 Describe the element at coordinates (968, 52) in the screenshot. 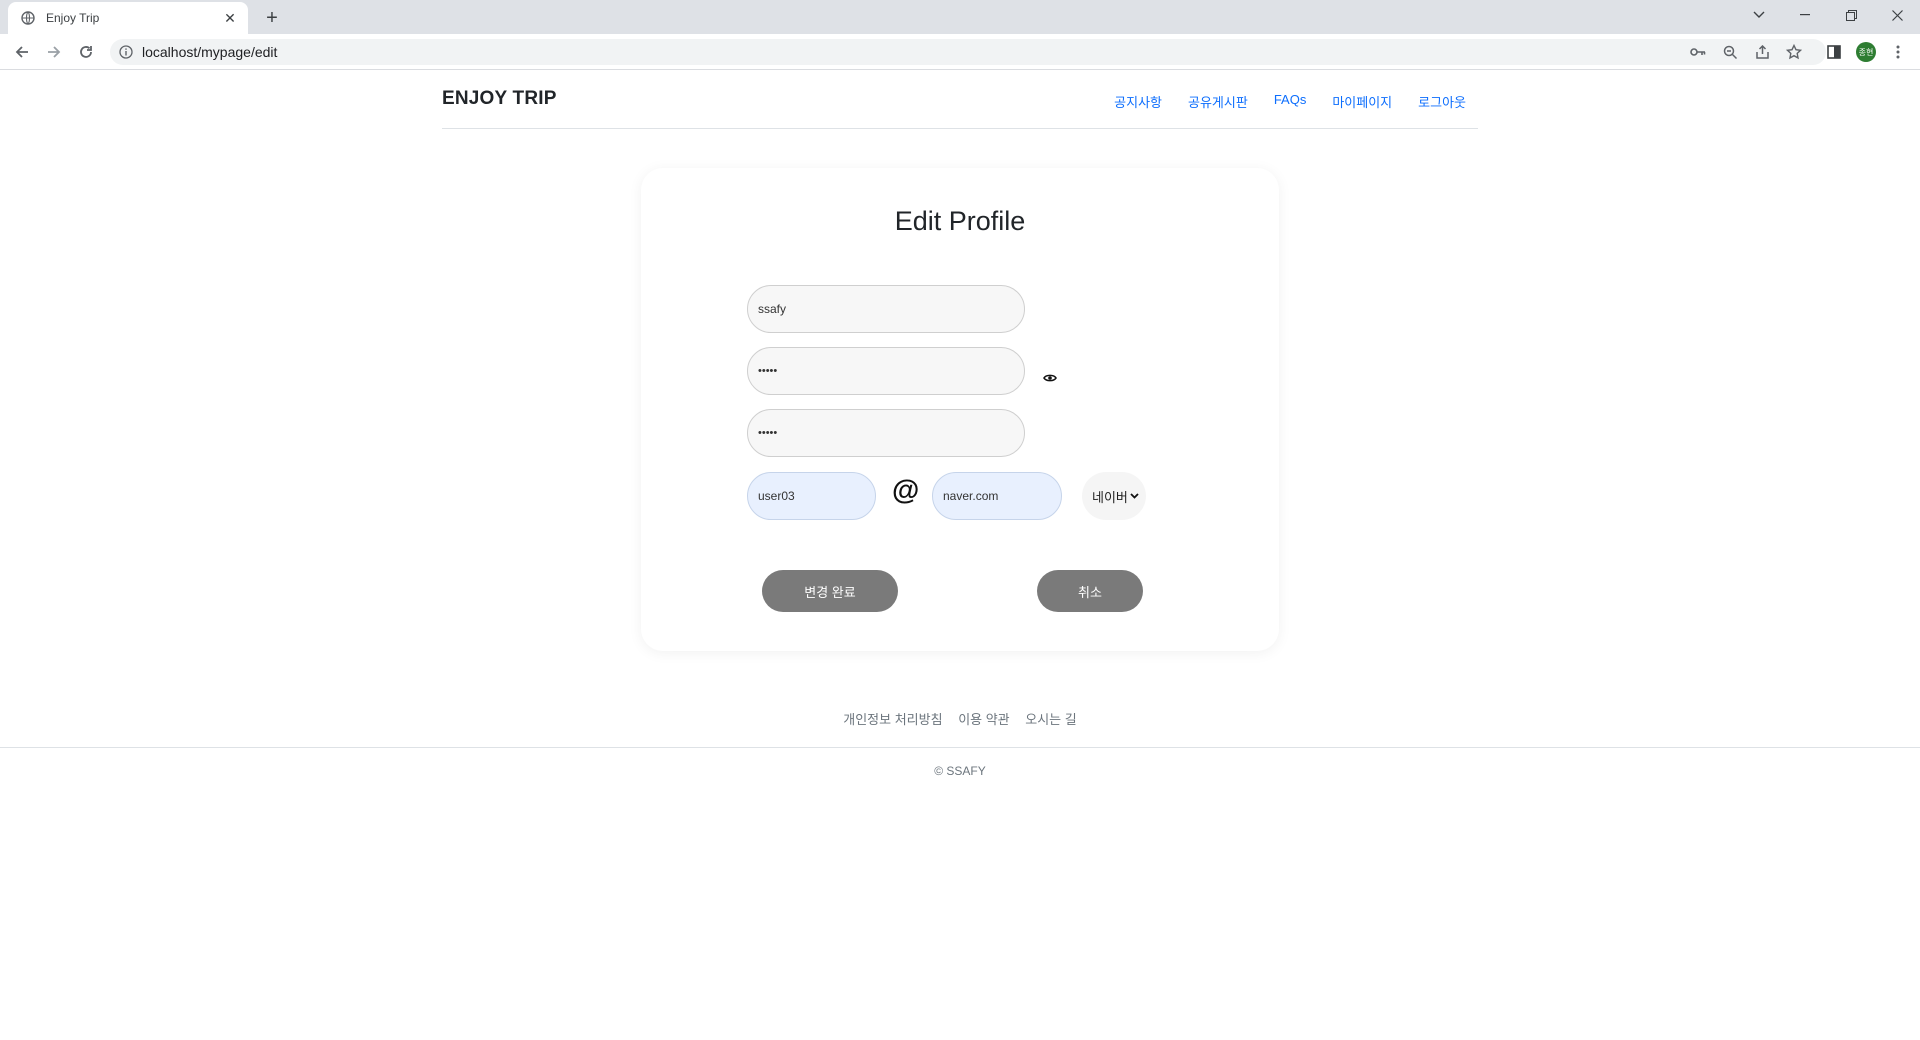

I see `address-bar: localhost/mypage/edit` at that location.